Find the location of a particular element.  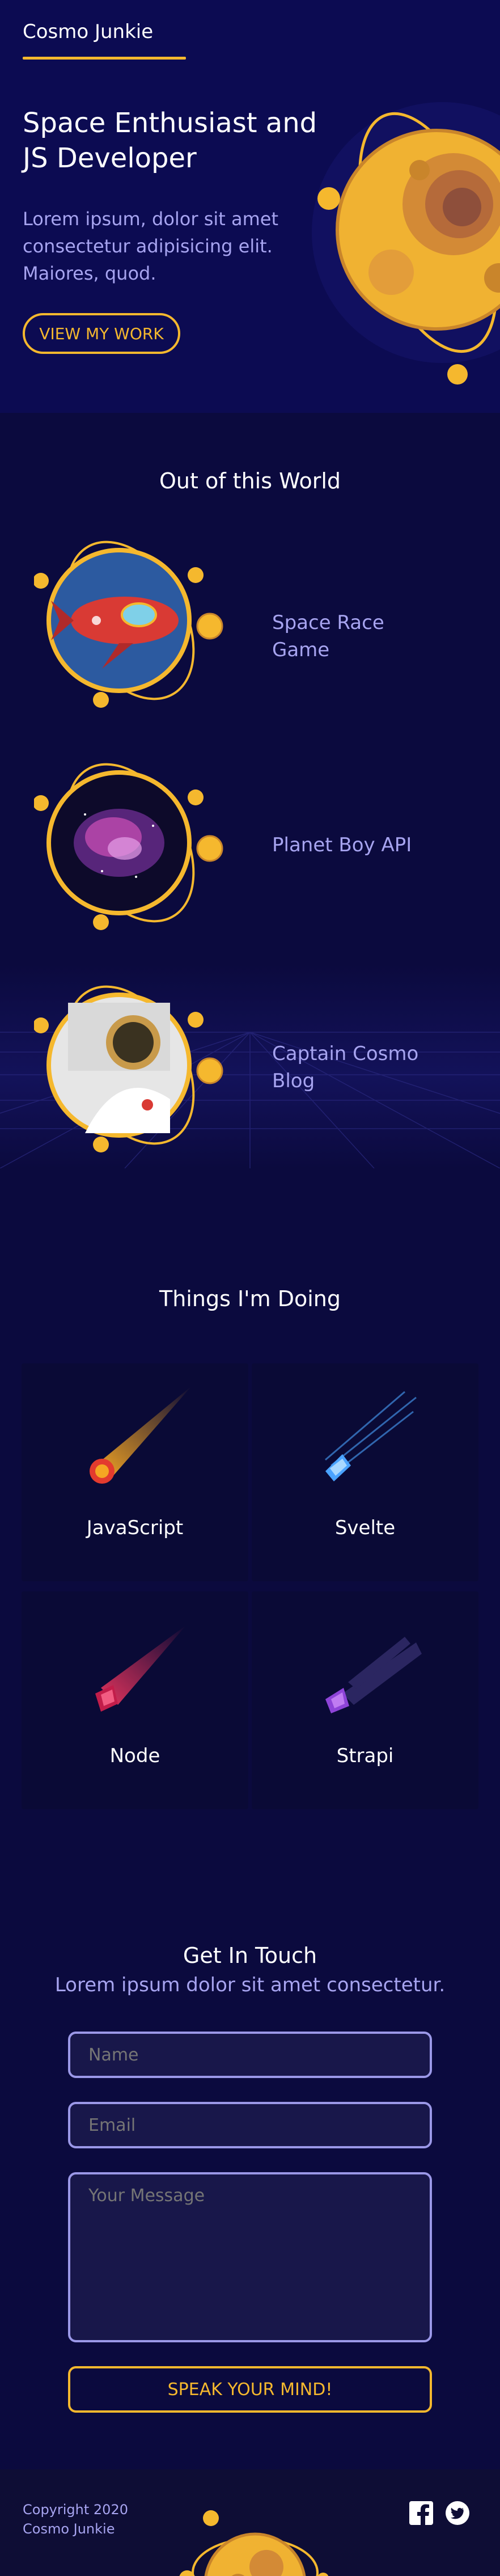

logo-underline is located at coordinates (104, 58).